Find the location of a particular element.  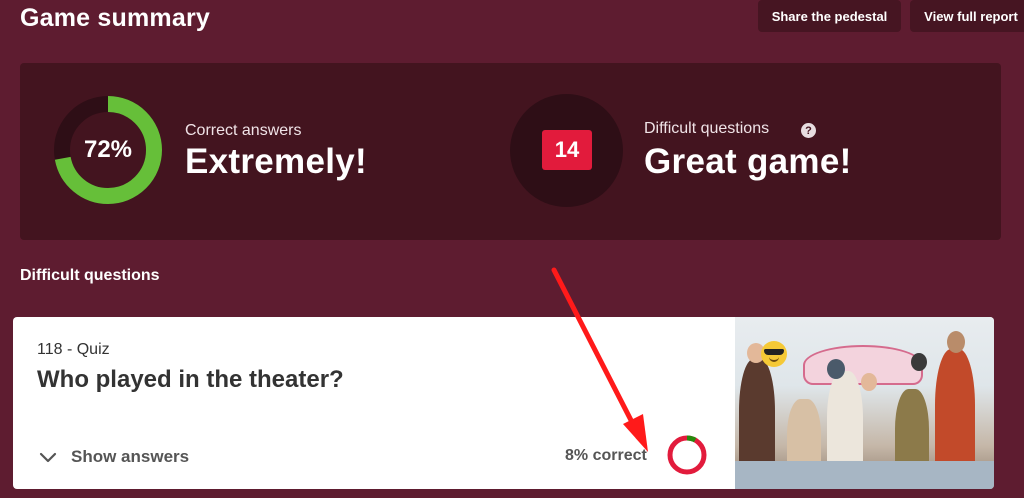

share-pedestal-button: Share the pedestal is located at coordinates (829, 16).